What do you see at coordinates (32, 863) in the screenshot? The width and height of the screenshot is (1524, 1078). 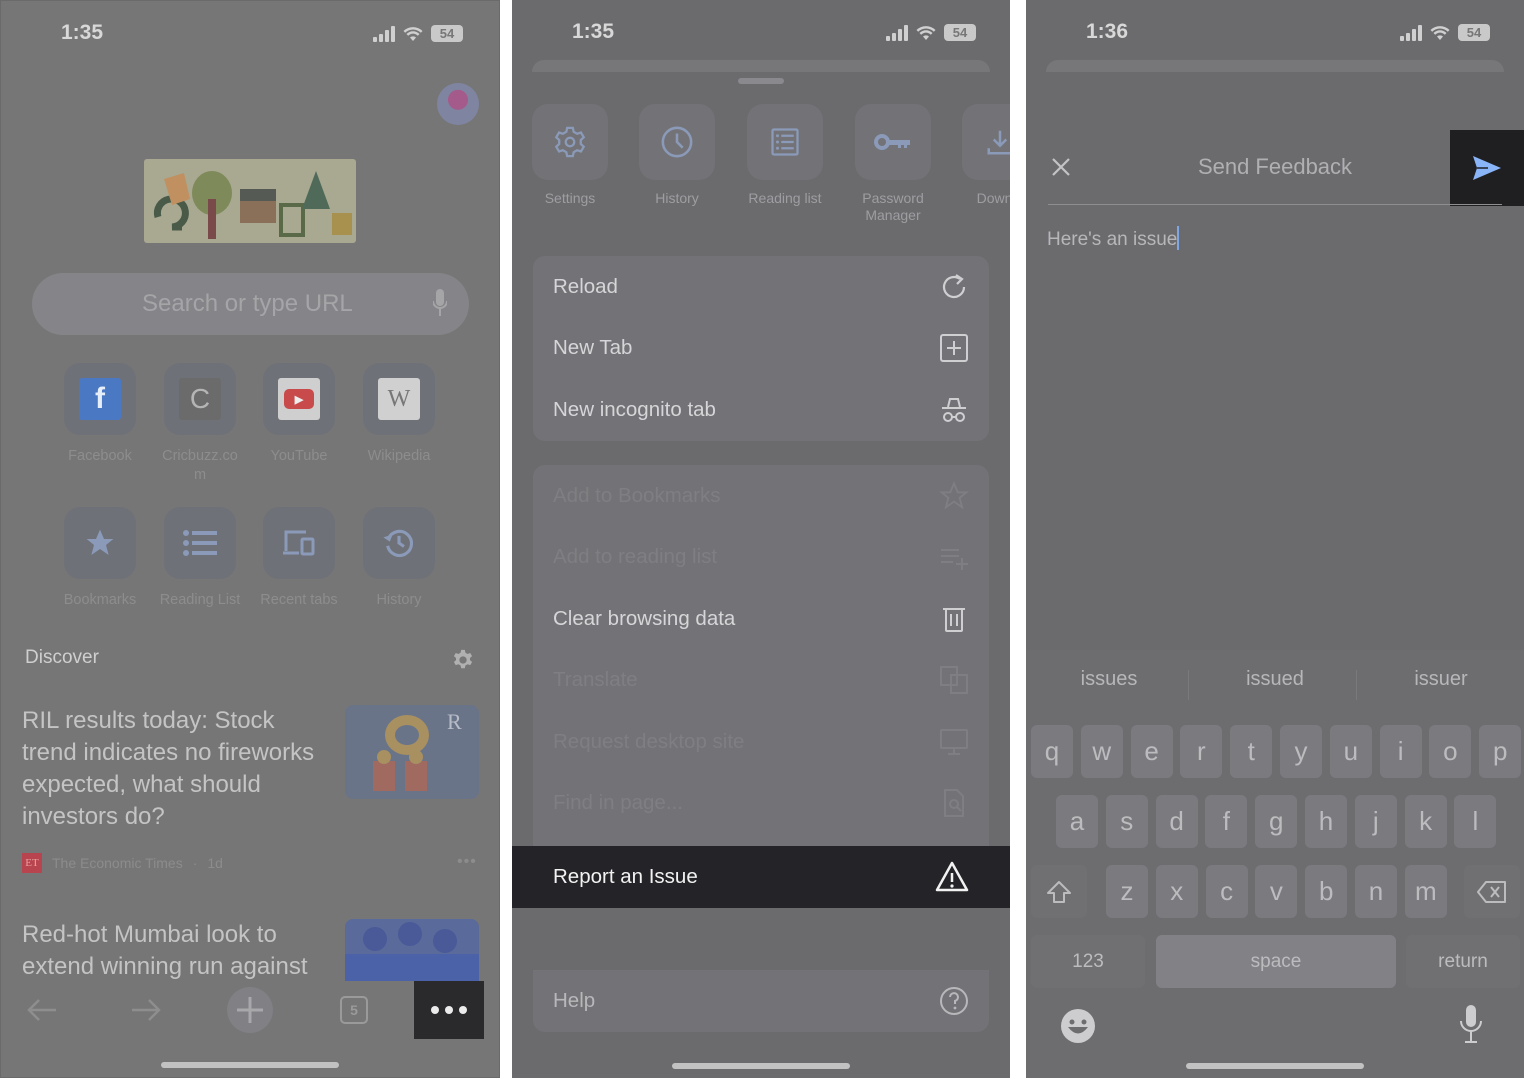 I see `economic-times-logo: ET` at bounding box center [32, 863].